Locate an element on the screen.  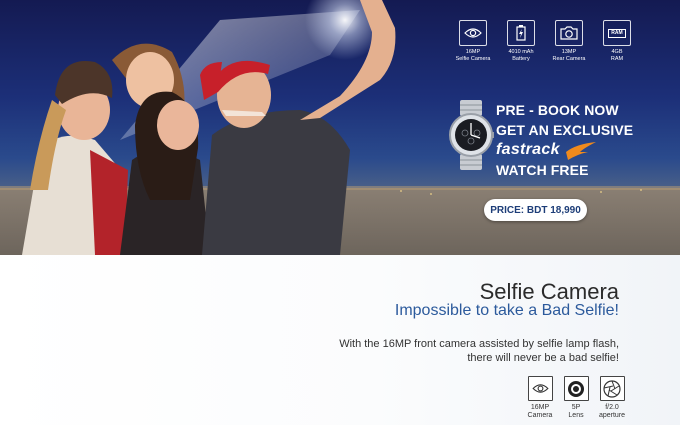
spec-name: Selfie Camera is located at coordinates (473, 58).